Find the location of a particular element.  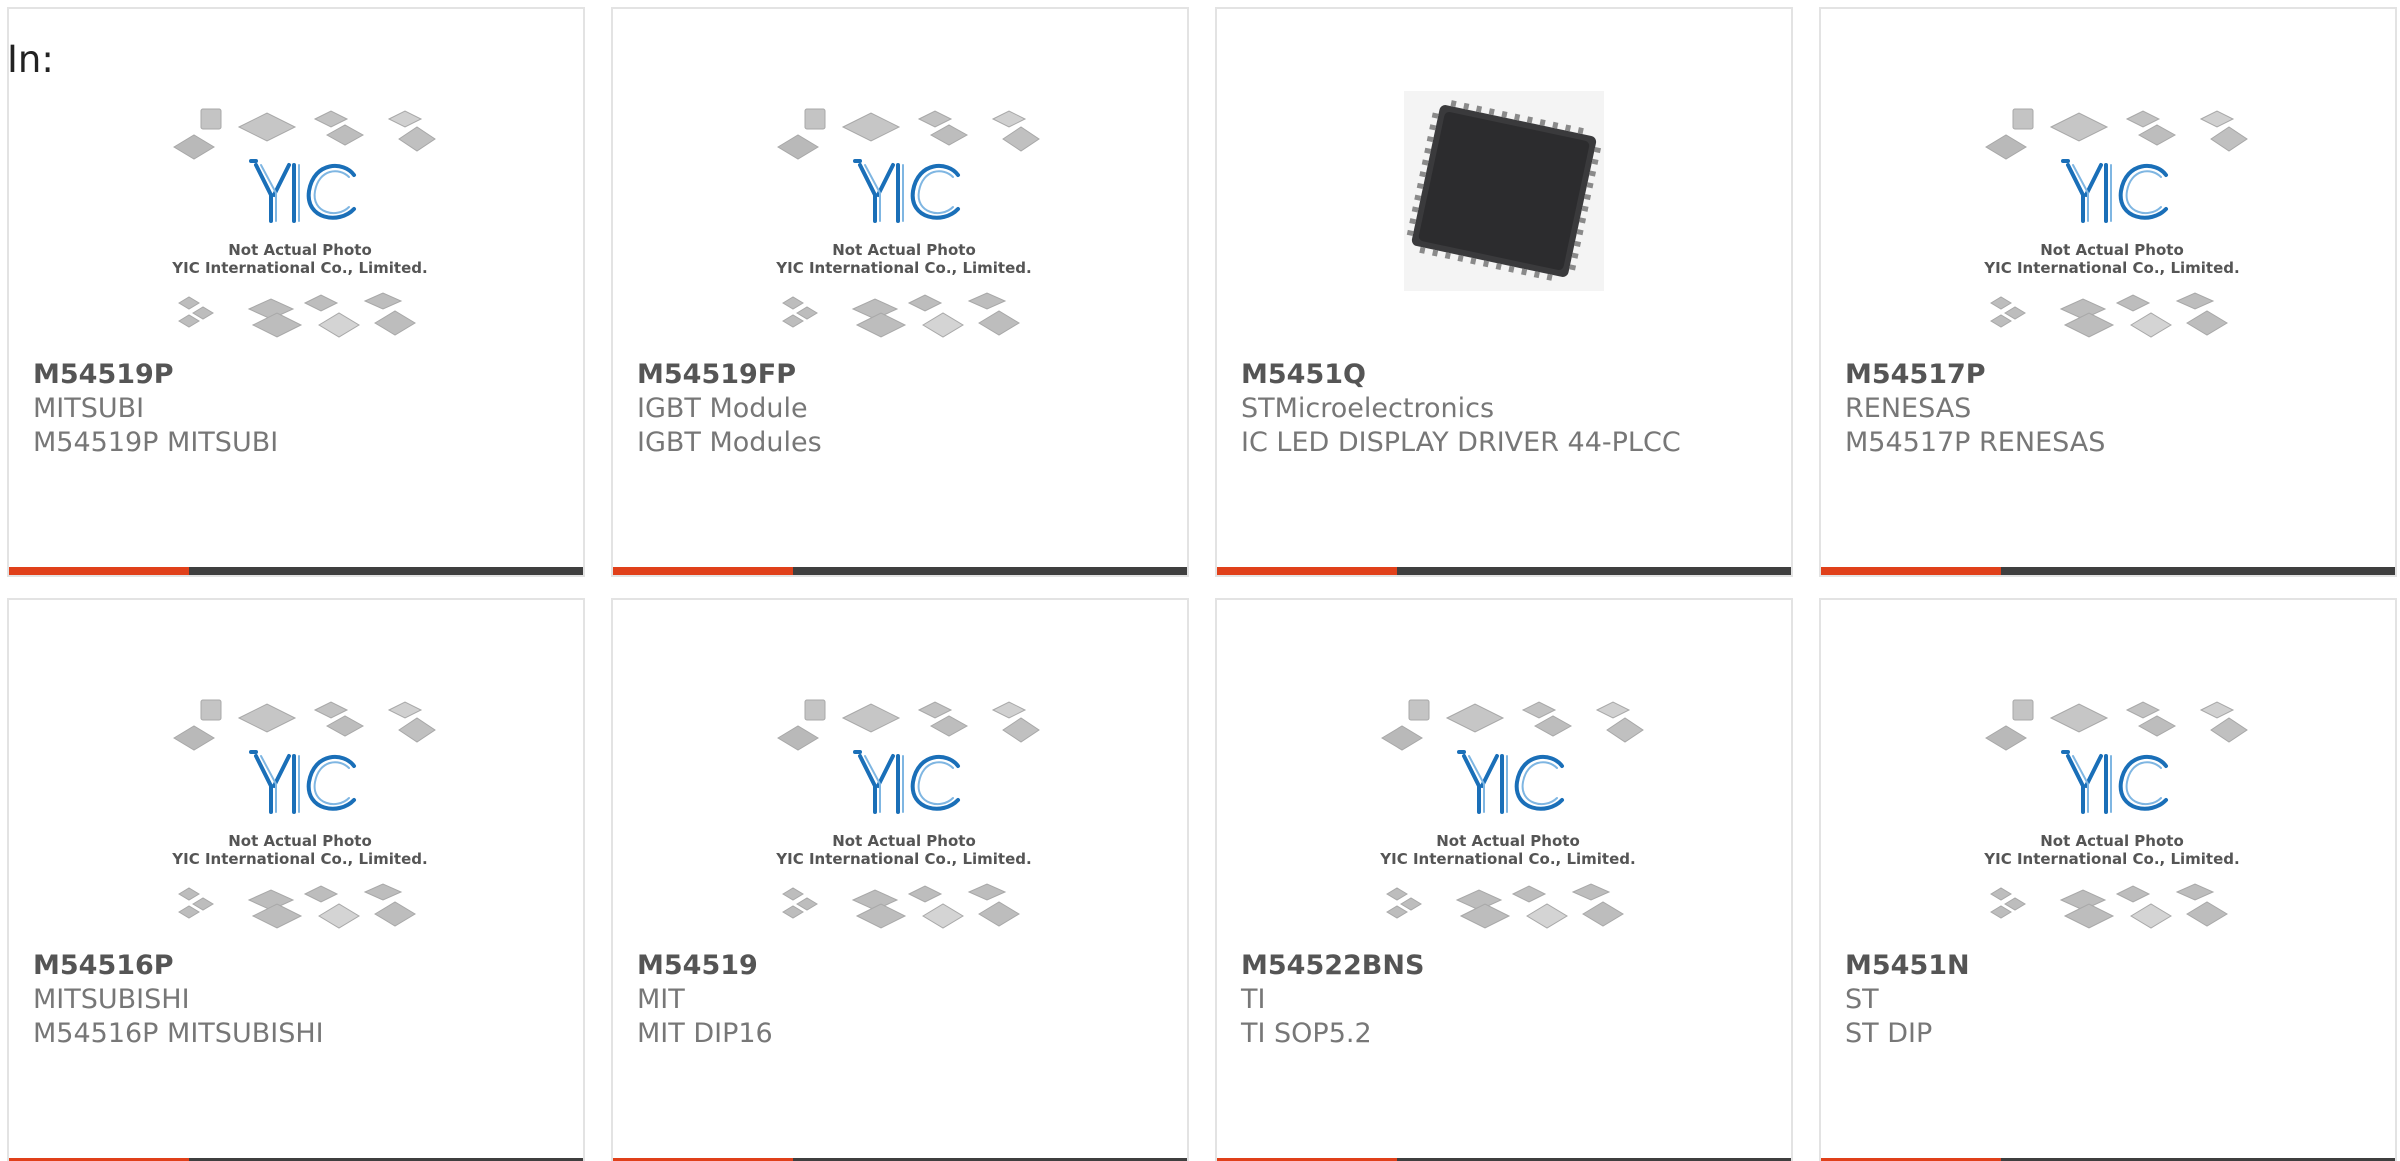

product-brand: ST is located at coordinates (1862, 999).